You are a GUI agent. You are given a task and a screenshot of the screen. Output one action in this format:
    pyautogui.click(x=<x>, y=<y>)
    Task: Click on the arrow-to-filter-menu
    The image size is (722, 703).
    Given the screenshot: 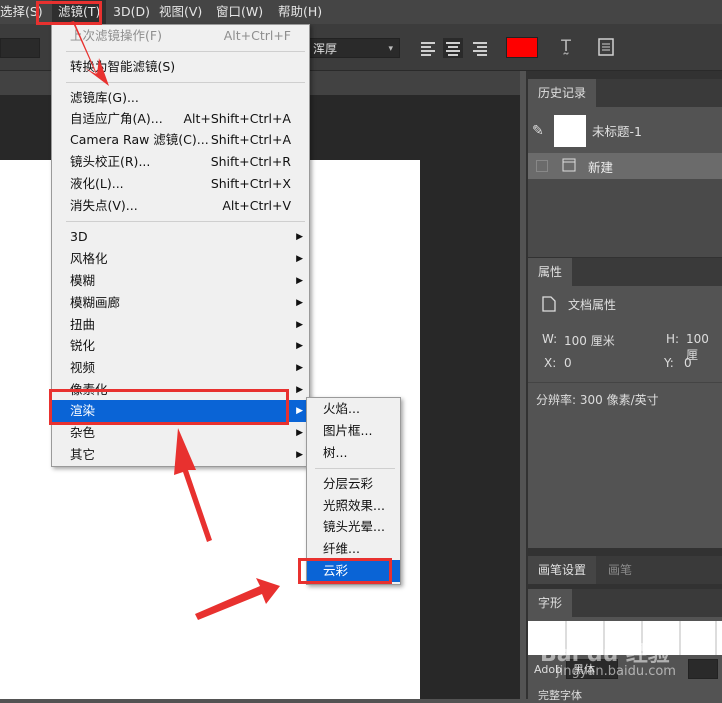 What is the action you would take?
    pyautogui.click(x=89, y=53)
    